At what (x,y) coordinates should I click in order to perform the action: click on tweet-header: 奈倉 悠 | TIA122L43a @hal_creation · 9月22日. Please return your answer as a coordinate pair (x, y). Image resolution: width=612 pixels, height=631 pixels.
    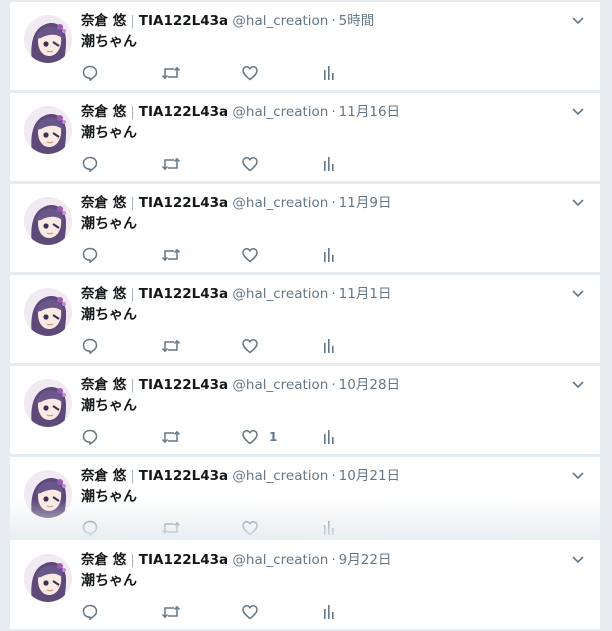
    Looking at the image, I should click on (320, 560).